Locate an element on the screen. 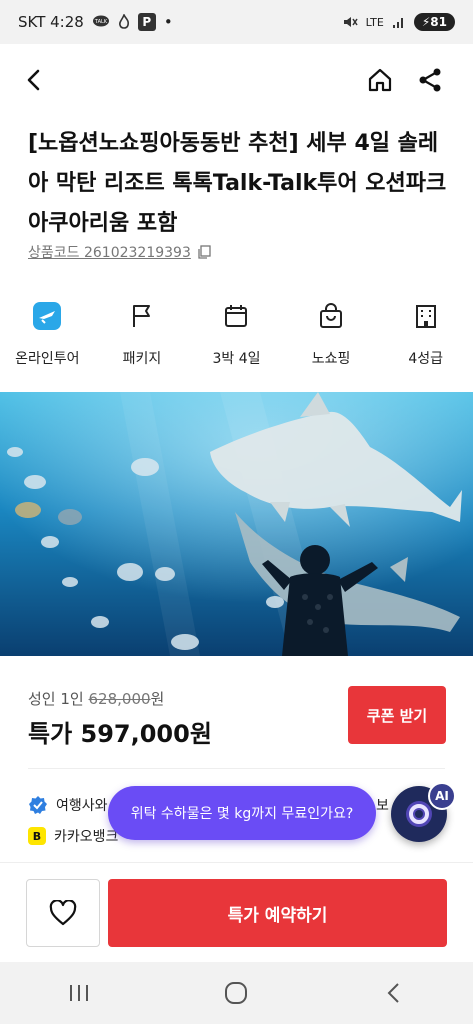 This screenshot has width=473, height=1024. product-code: 상품코드 261023219393 is located at coordinates (109, 253).